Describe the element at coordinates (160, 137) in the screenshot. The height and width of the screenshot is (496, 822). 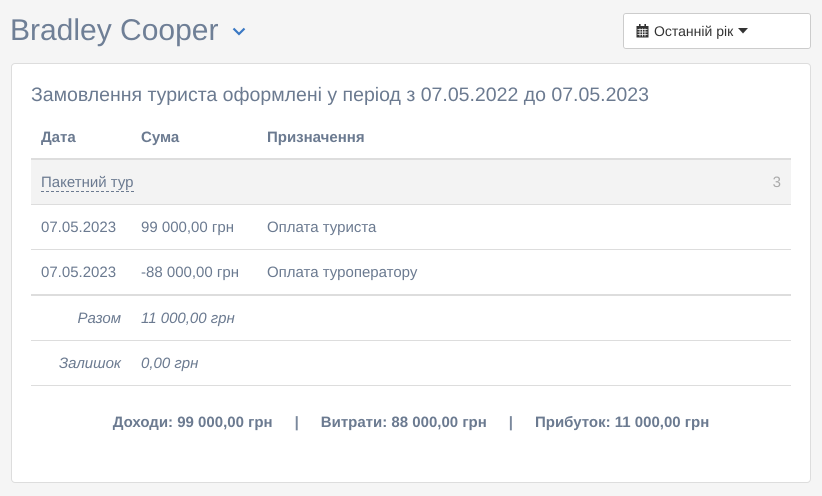
I see `column-header: Сума` at that location.